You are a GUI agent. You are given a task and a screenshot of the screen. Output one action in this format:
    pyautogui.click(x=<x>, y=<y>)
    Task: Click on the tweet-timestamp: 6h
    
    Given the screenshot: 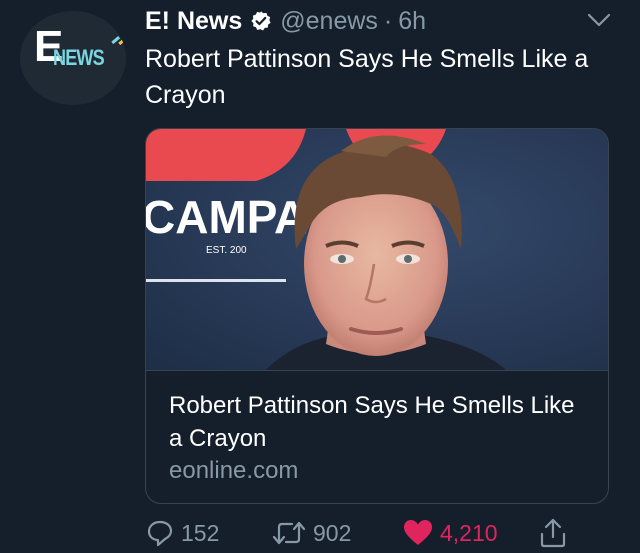 What is the action you would take?
    pyautogui.click(x=412, y=21)
    